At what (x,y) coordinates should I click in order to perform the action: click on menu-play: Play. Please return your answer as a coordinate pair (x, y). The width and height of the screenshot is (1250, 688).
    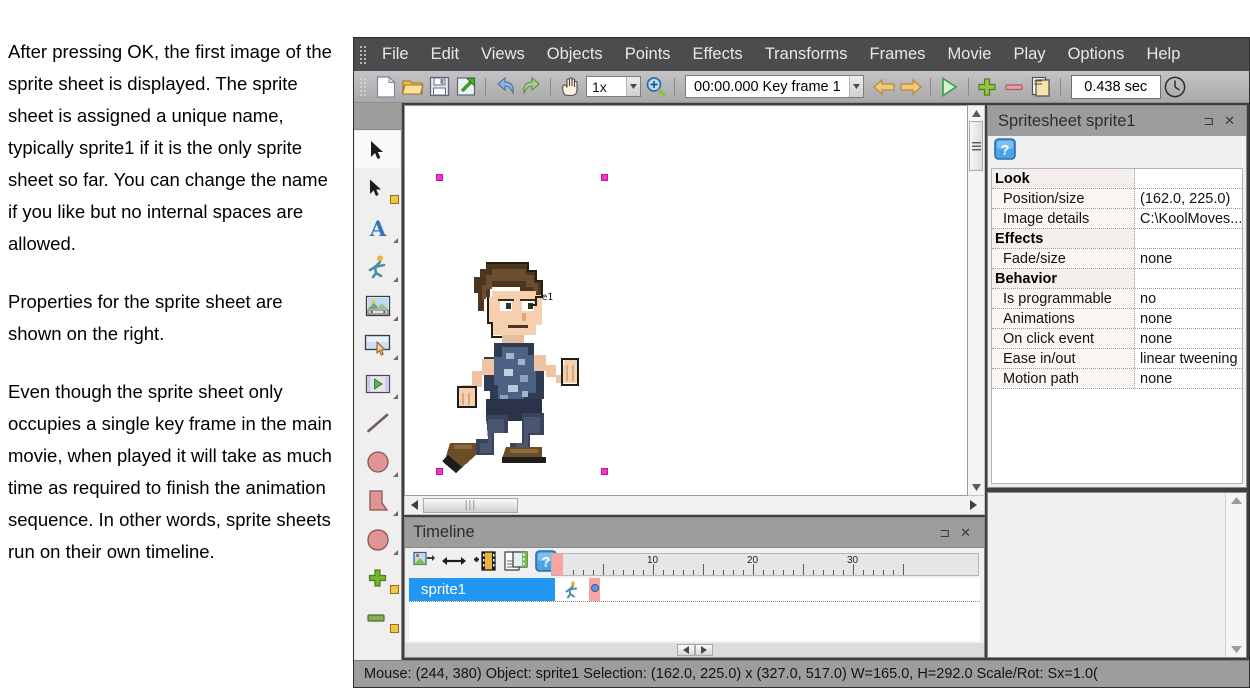
    Looking at the image, I should click on (1029, 54).